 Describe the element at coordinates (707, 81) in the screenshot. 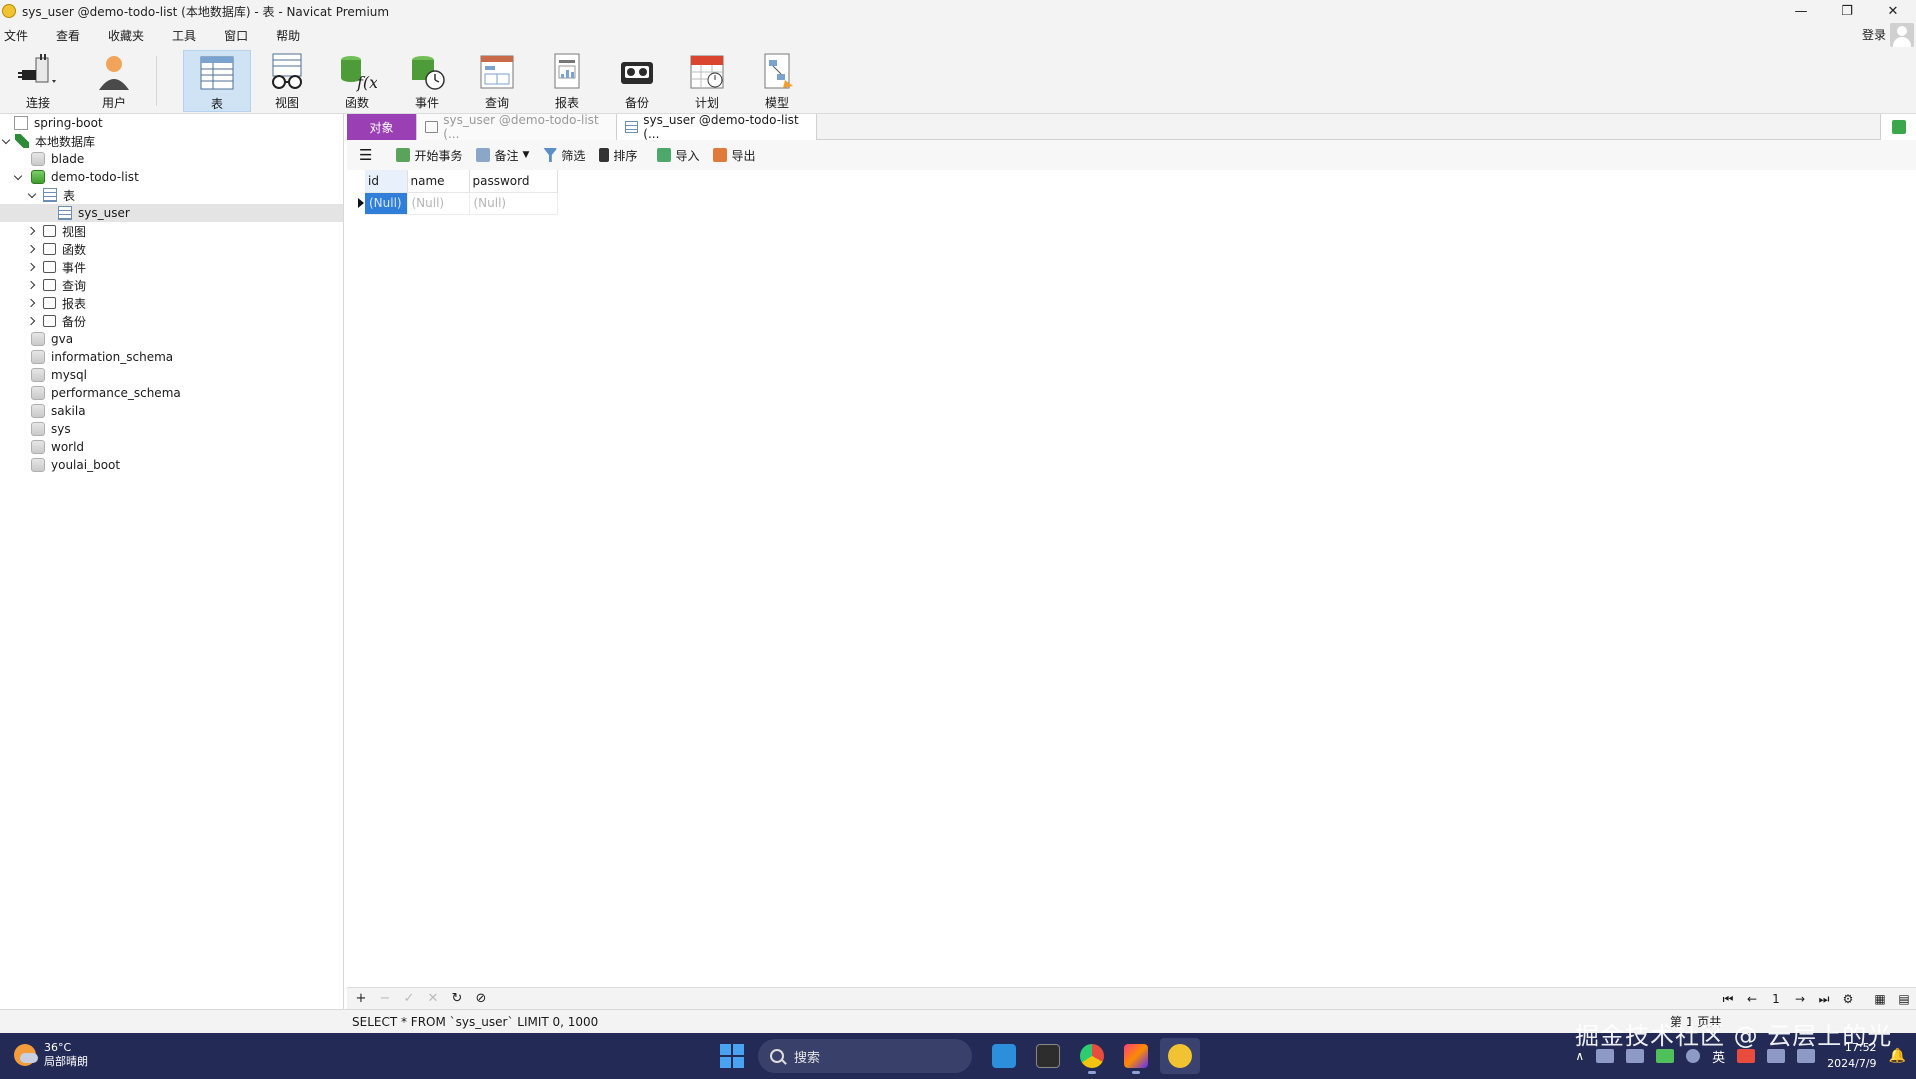

I see `schedule-button: 计划` at that location.